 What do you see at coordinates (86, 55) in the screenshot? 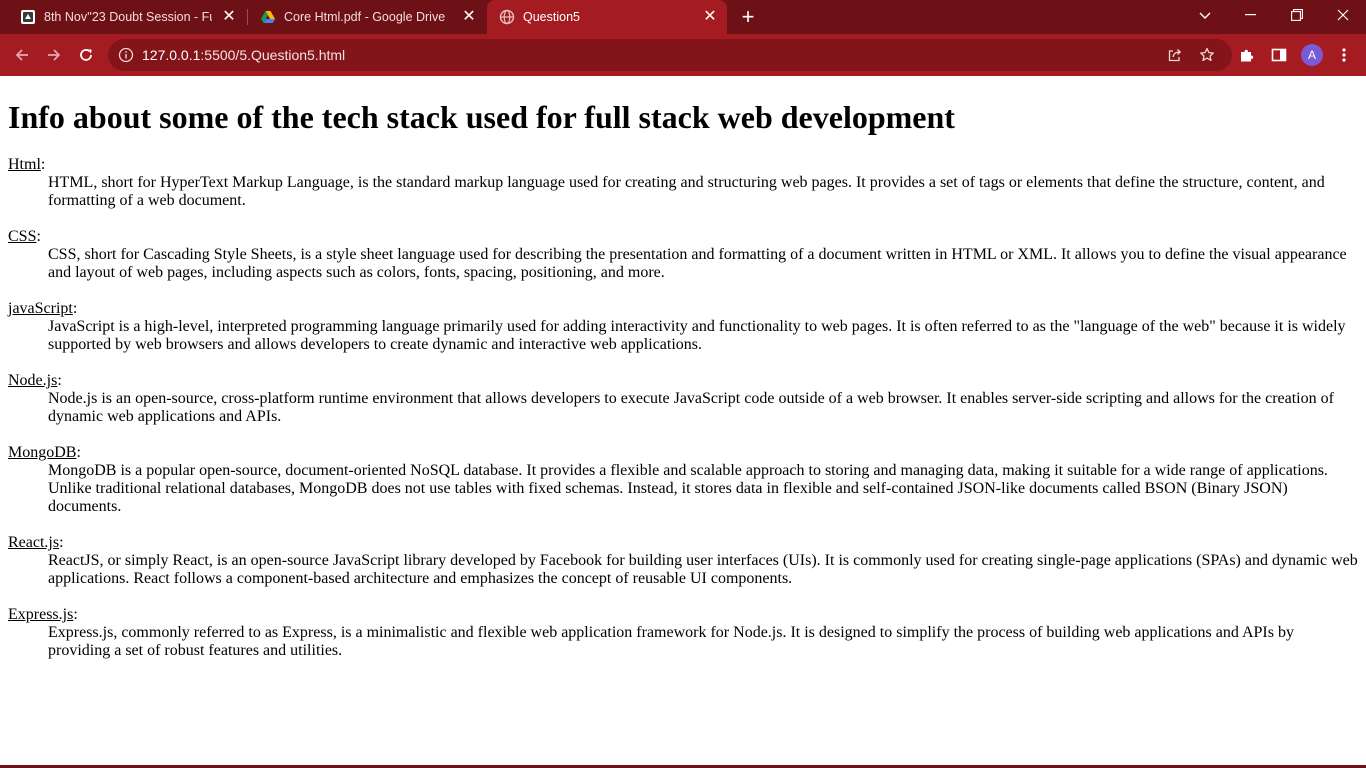
I see `reload-icon` at bounding box center [86, 55].